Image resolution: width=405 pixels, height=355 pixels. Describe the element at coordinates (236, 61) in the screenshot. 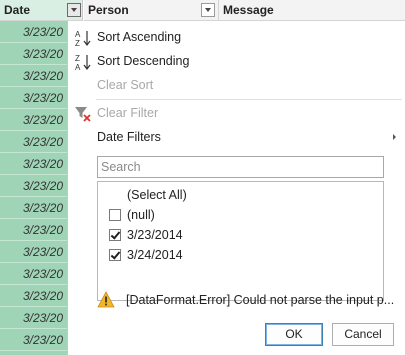

I see `menu-item-sort-descending: Z A Sort Descending` at that location.